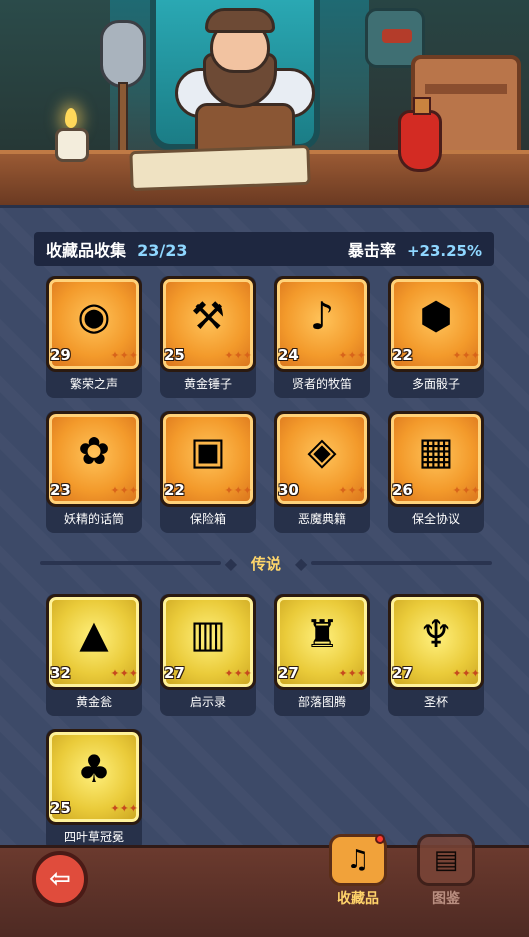 The height and width of the screenshot is (937, 529). Describe the element at coordinates (322, 451) in the screenshot. I see `demon-book-icon: ◈` at that location.